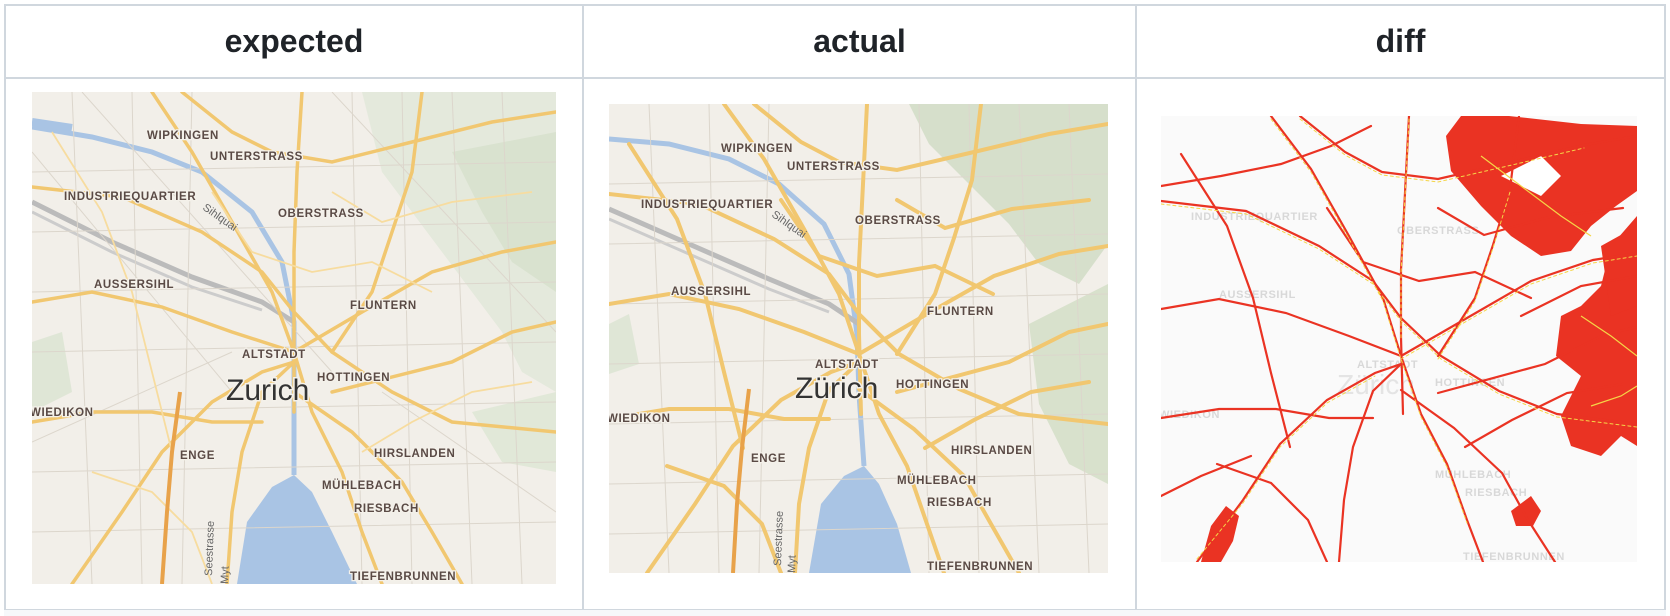 The width and height of the screenshot is (1670, 616). Describe the element at coordinates (980, 567) in the screenshot. I see `actual-label-tiefenbrunnen: TIEFENBRUNNEN` at that location.